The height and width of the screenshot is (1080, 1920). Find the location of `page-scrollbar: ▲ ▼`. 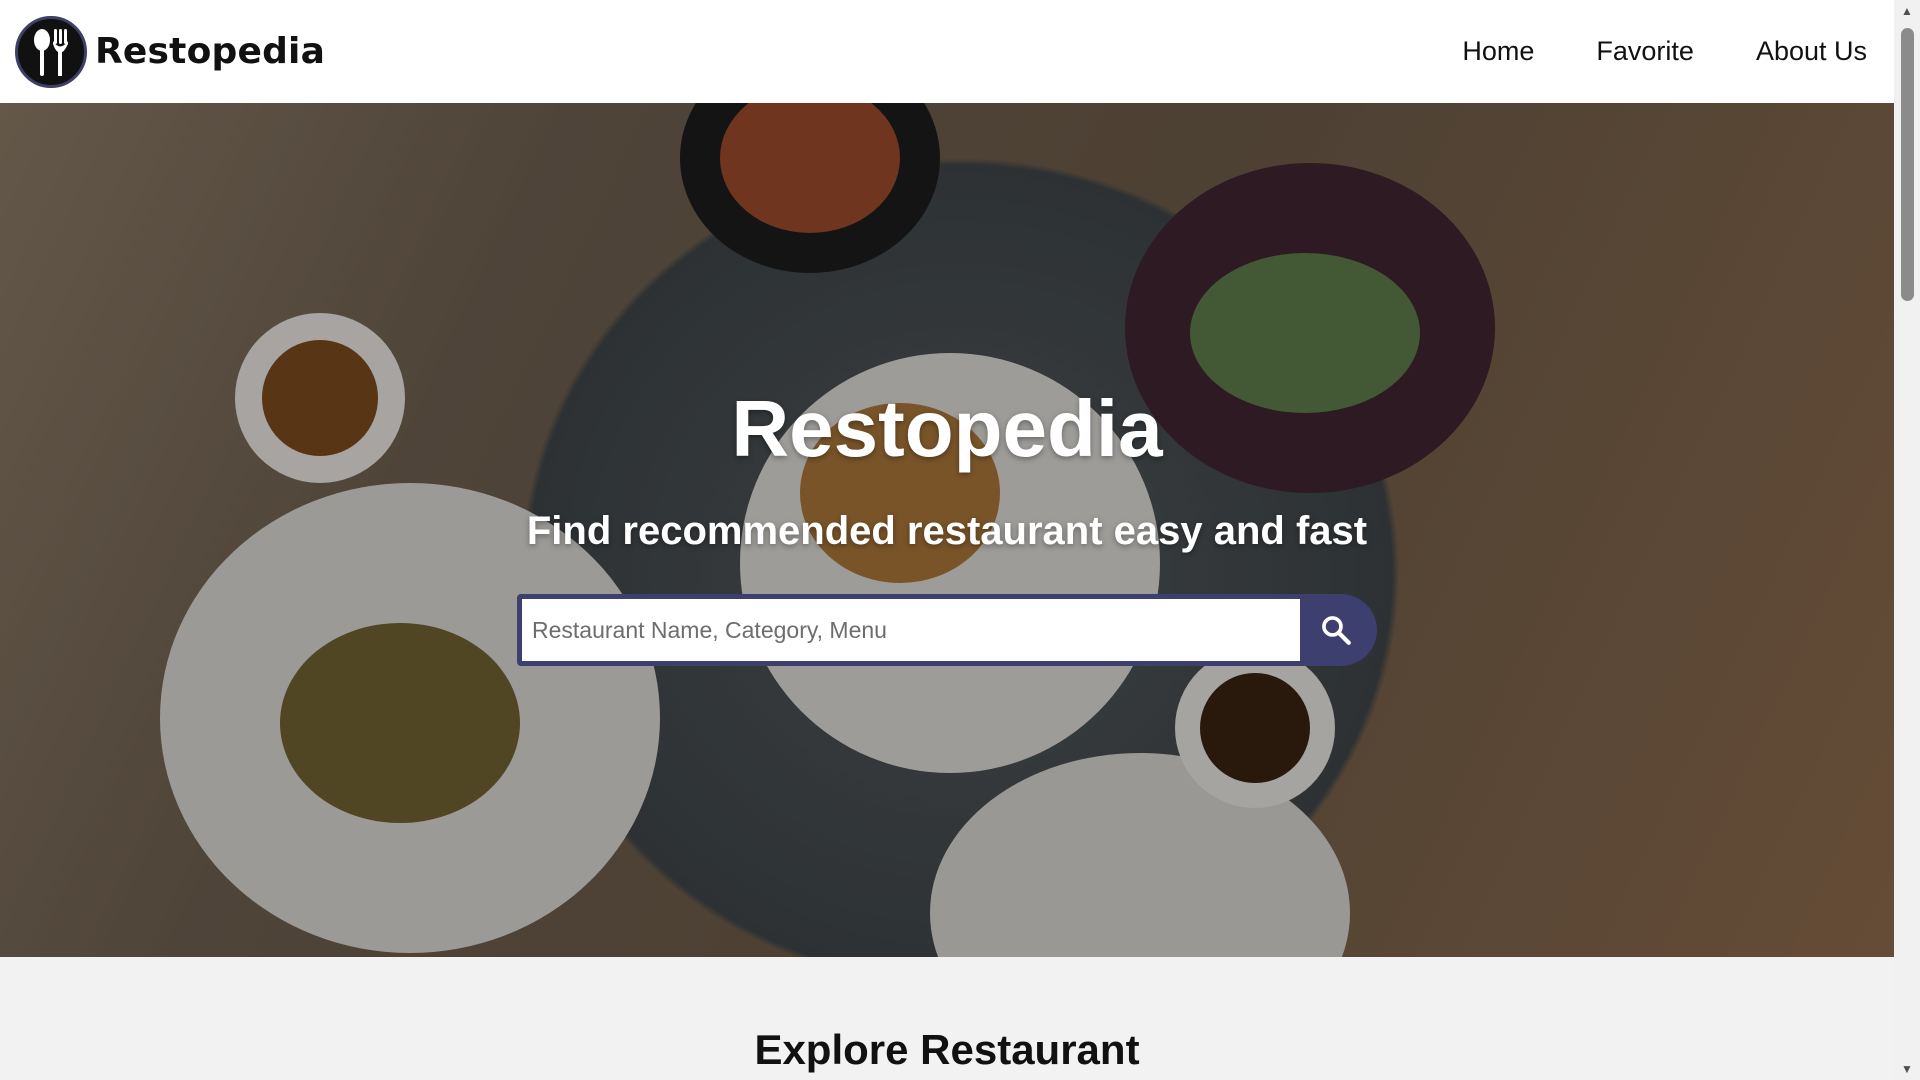

page-scrollbar: ▲ ▼ is located at coordinates (1907, 540).